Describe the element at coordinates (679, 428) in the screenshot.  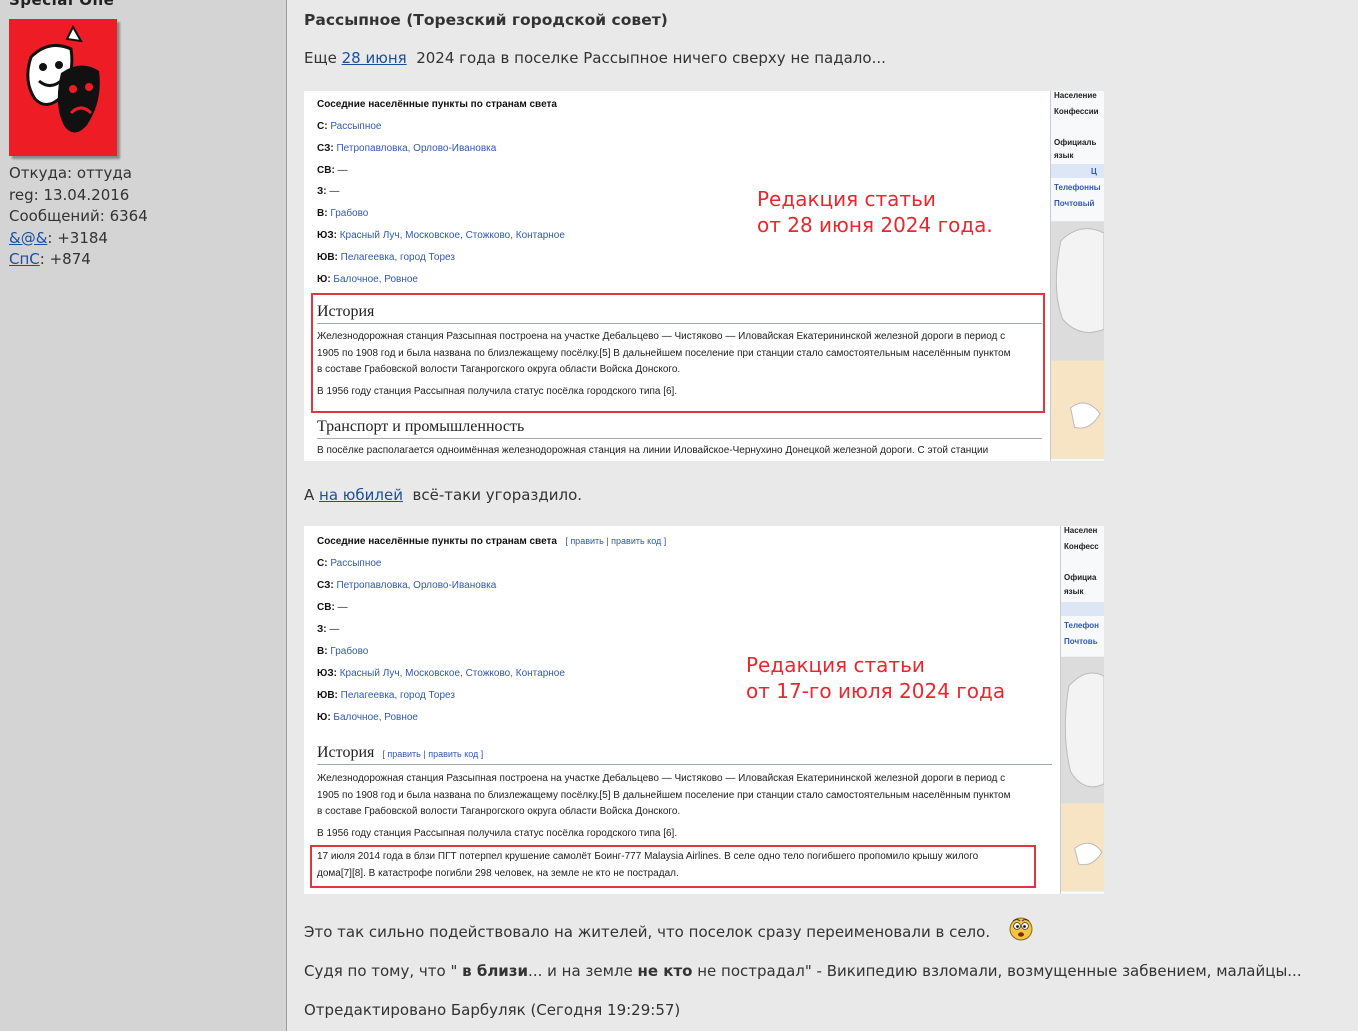
I see `shot1-transport-heading: Транспорт и промышленность` at that location.